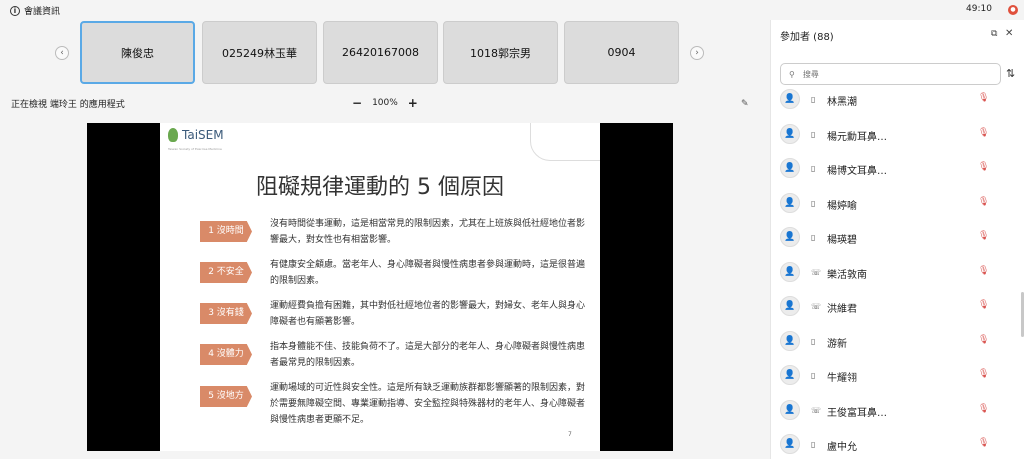 The width and height of the screenshot is (1024, 459). What do you see at coordinates (847, 275) in the screenshot?
I see `participant-name: 樂活敦南` at bounding box center [847, 275].